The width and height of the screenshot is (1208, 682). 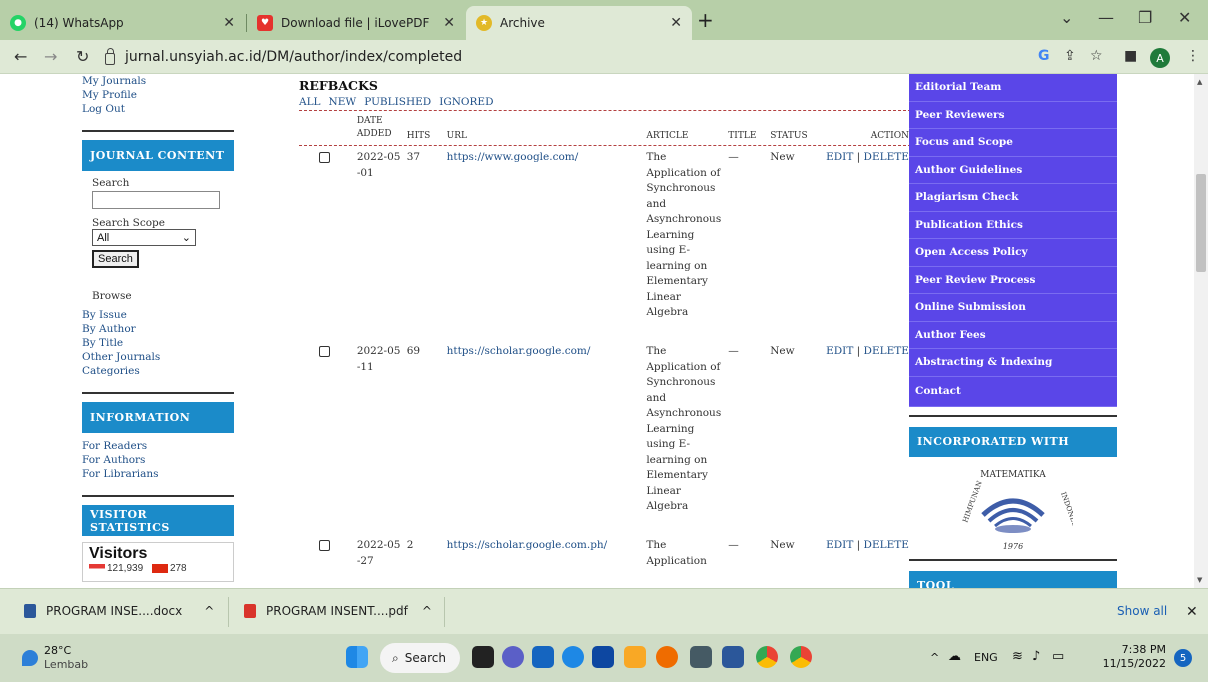 I want to click on show-all-button: Show all, so click(x=1142, y=611).